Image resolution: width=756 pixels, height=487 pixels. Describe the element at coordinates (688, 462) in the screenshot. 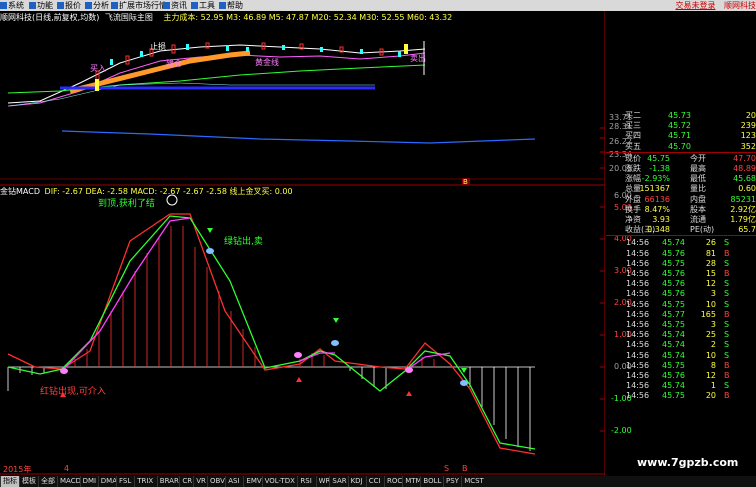

I see `watermark-text: www.7gpzb.com` at that location.